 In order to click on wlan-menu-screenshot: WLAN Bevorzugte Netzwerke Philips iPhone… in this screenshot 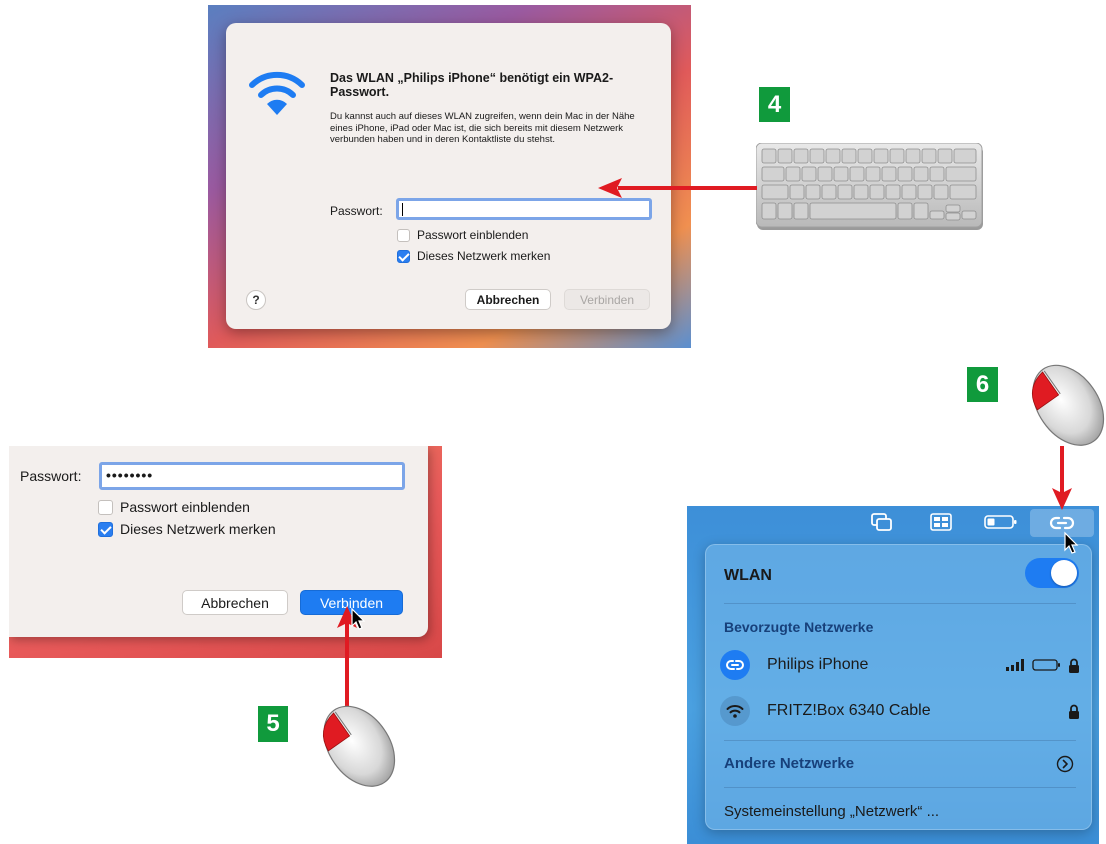, I will do `click(893, 675)`.